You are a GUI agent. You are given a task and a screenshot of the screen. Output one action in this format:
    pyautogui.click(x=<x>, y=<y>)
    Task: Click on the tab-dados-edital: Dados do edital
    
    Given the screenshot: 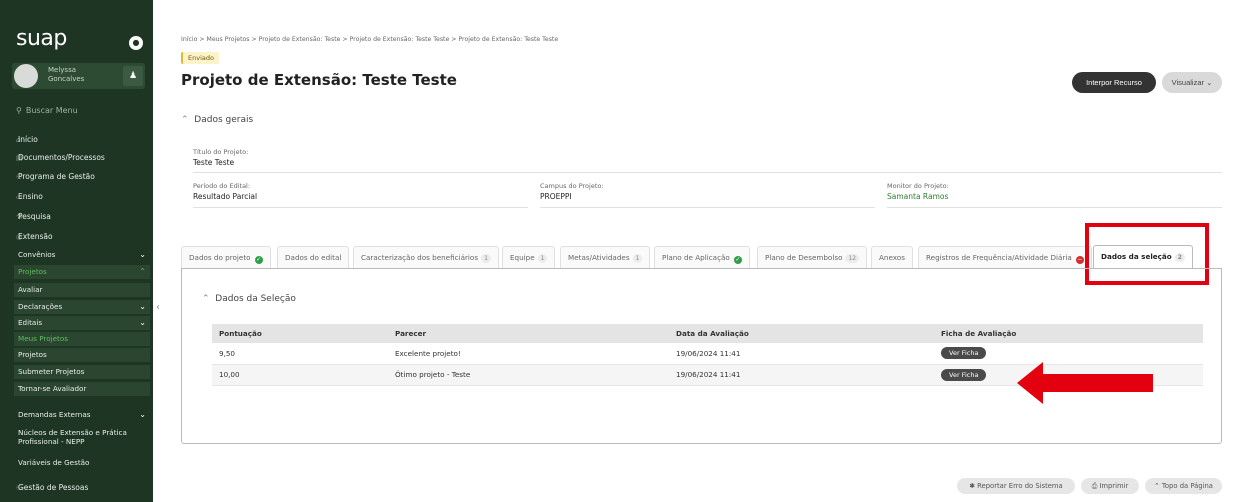 What is the action you would take?
    pyautogui.click(x=313, y=257)
    